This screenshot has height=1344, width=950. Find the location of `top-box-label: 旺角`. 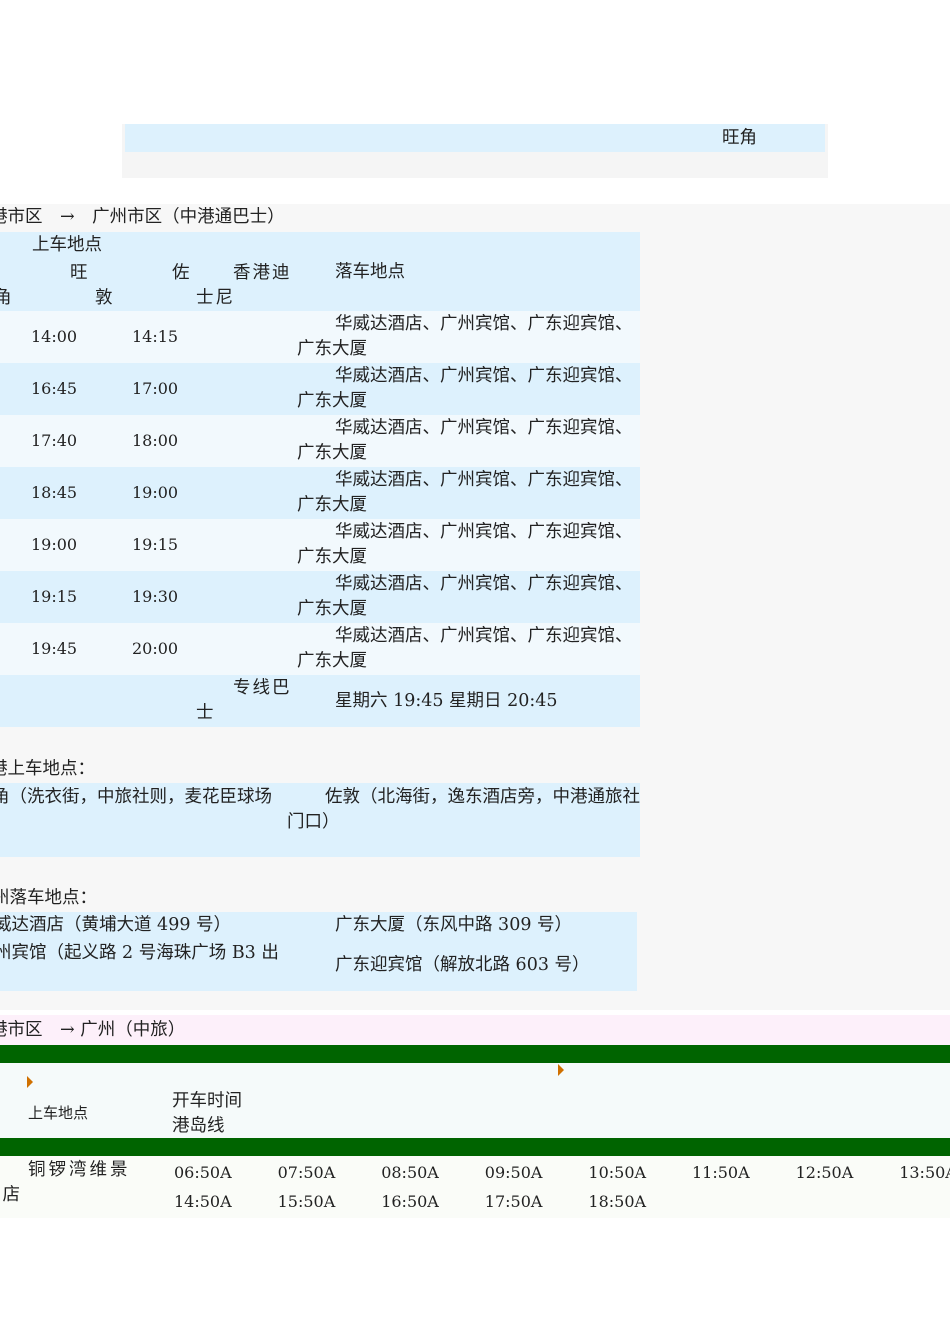

top-box-label: 旺角 is located at coordinates (739, 138).